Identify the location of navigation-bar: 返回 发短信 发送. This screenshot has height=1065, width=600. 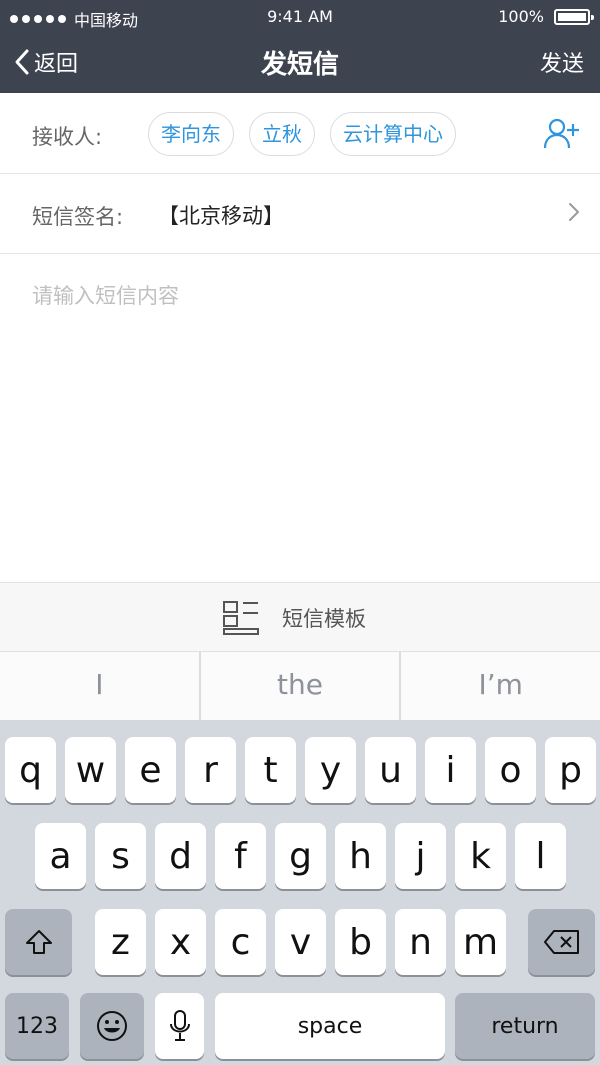
(300, 62).